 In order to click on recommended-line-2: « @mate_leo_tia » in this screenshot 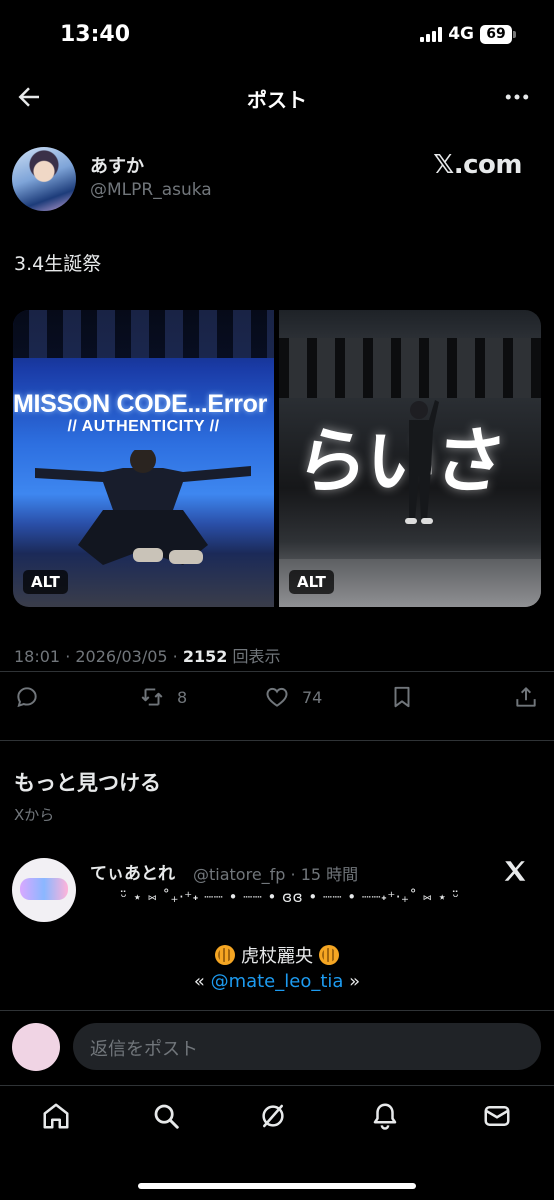, I will do `click(277, 981)`.